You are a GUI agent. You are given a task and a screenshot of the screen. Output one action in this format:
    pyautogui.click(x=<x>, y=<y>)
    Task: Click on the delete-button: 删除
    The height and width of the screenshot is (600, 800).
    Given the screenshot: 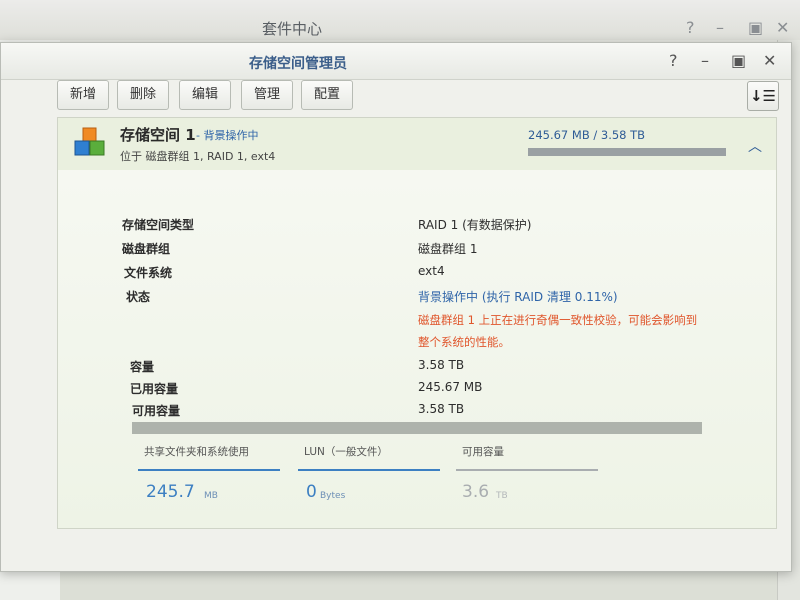 What is the action you would take?
    pyautogui.click(x=143, y=95)
    